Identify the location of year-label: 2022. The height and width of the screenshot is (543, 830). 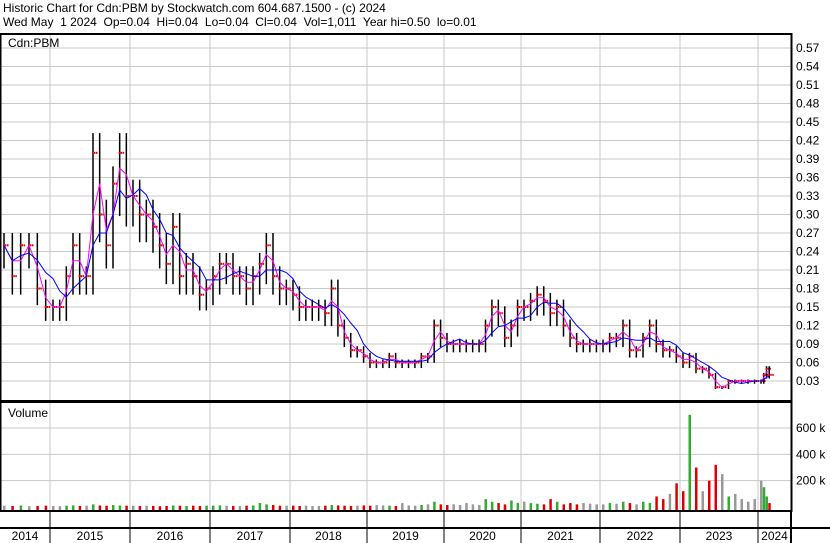
(640, 536).